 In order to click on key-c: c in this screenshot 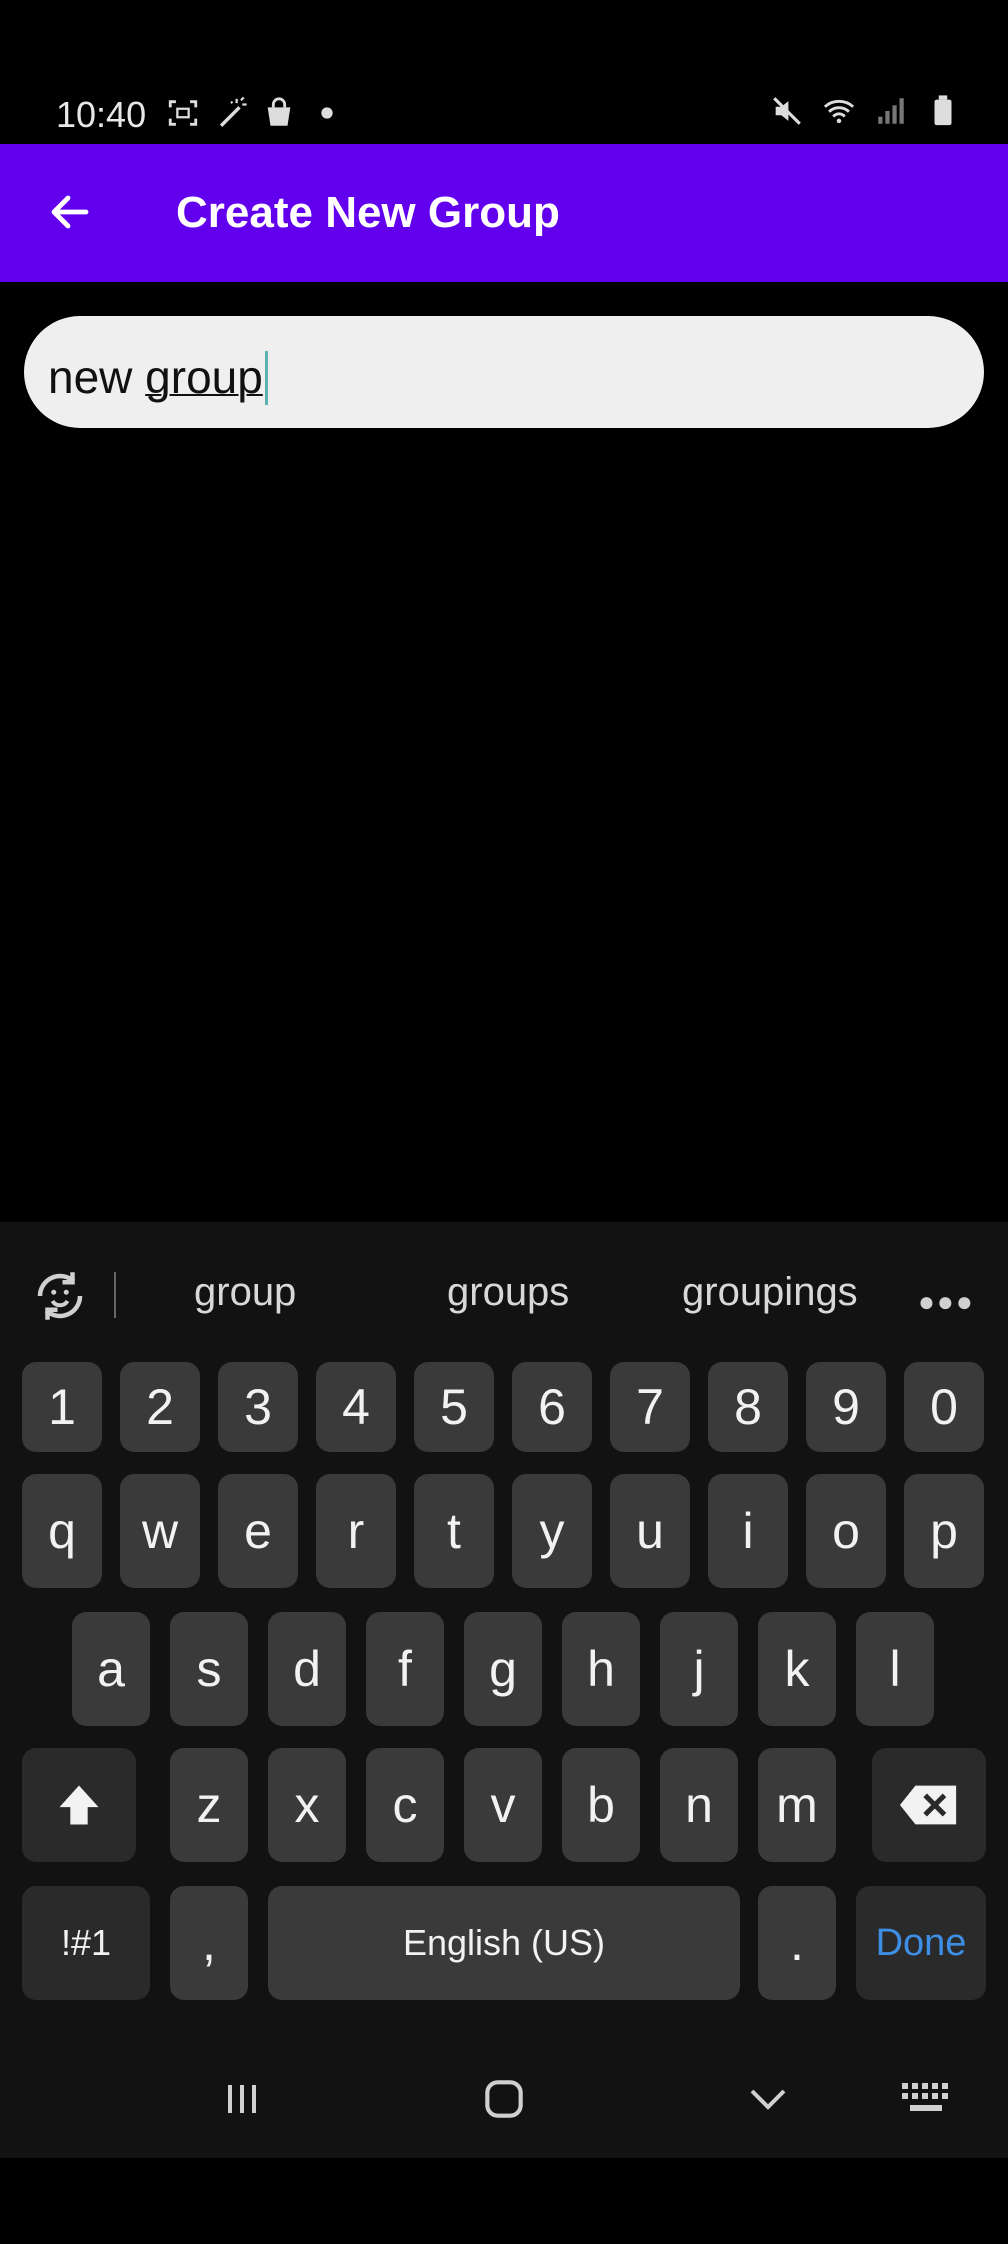, I will do `click(405, 1805)`.